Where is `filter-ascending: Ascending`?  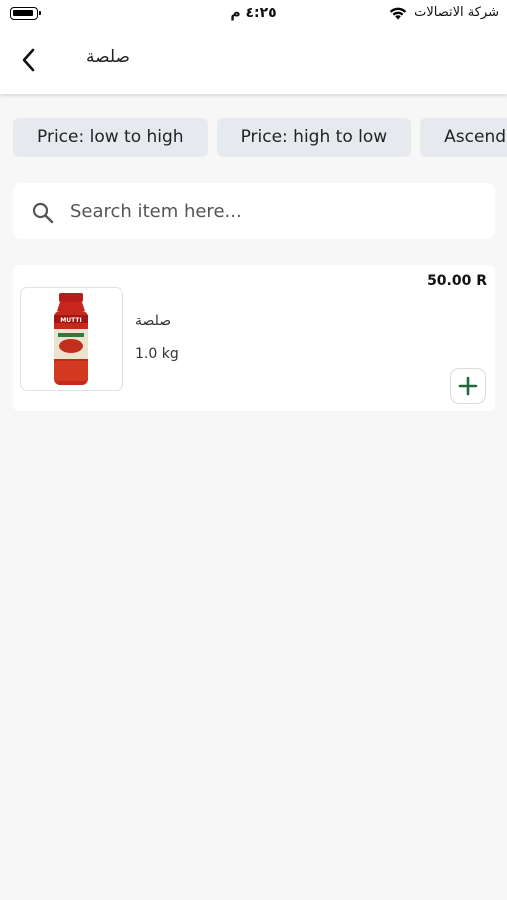 filter-ascending: Ascending is located at coordinates (463, 137).